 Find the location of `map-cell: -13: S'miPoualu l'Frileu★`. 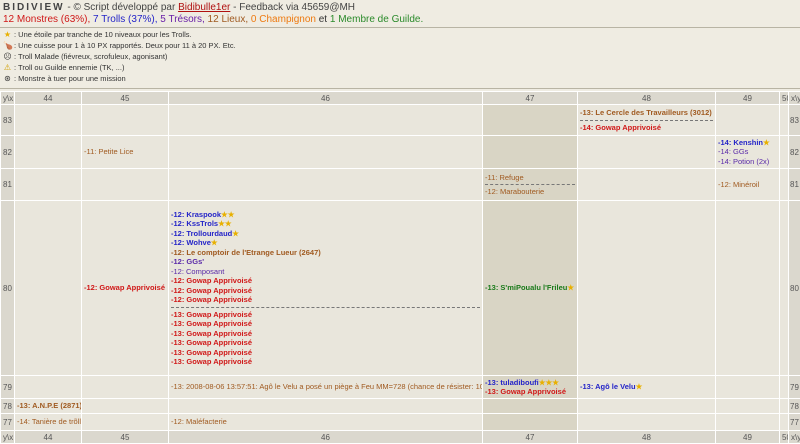

map-cell: -13: S'miPoualu l'Frileu★ is located at coordinates (530, 288).